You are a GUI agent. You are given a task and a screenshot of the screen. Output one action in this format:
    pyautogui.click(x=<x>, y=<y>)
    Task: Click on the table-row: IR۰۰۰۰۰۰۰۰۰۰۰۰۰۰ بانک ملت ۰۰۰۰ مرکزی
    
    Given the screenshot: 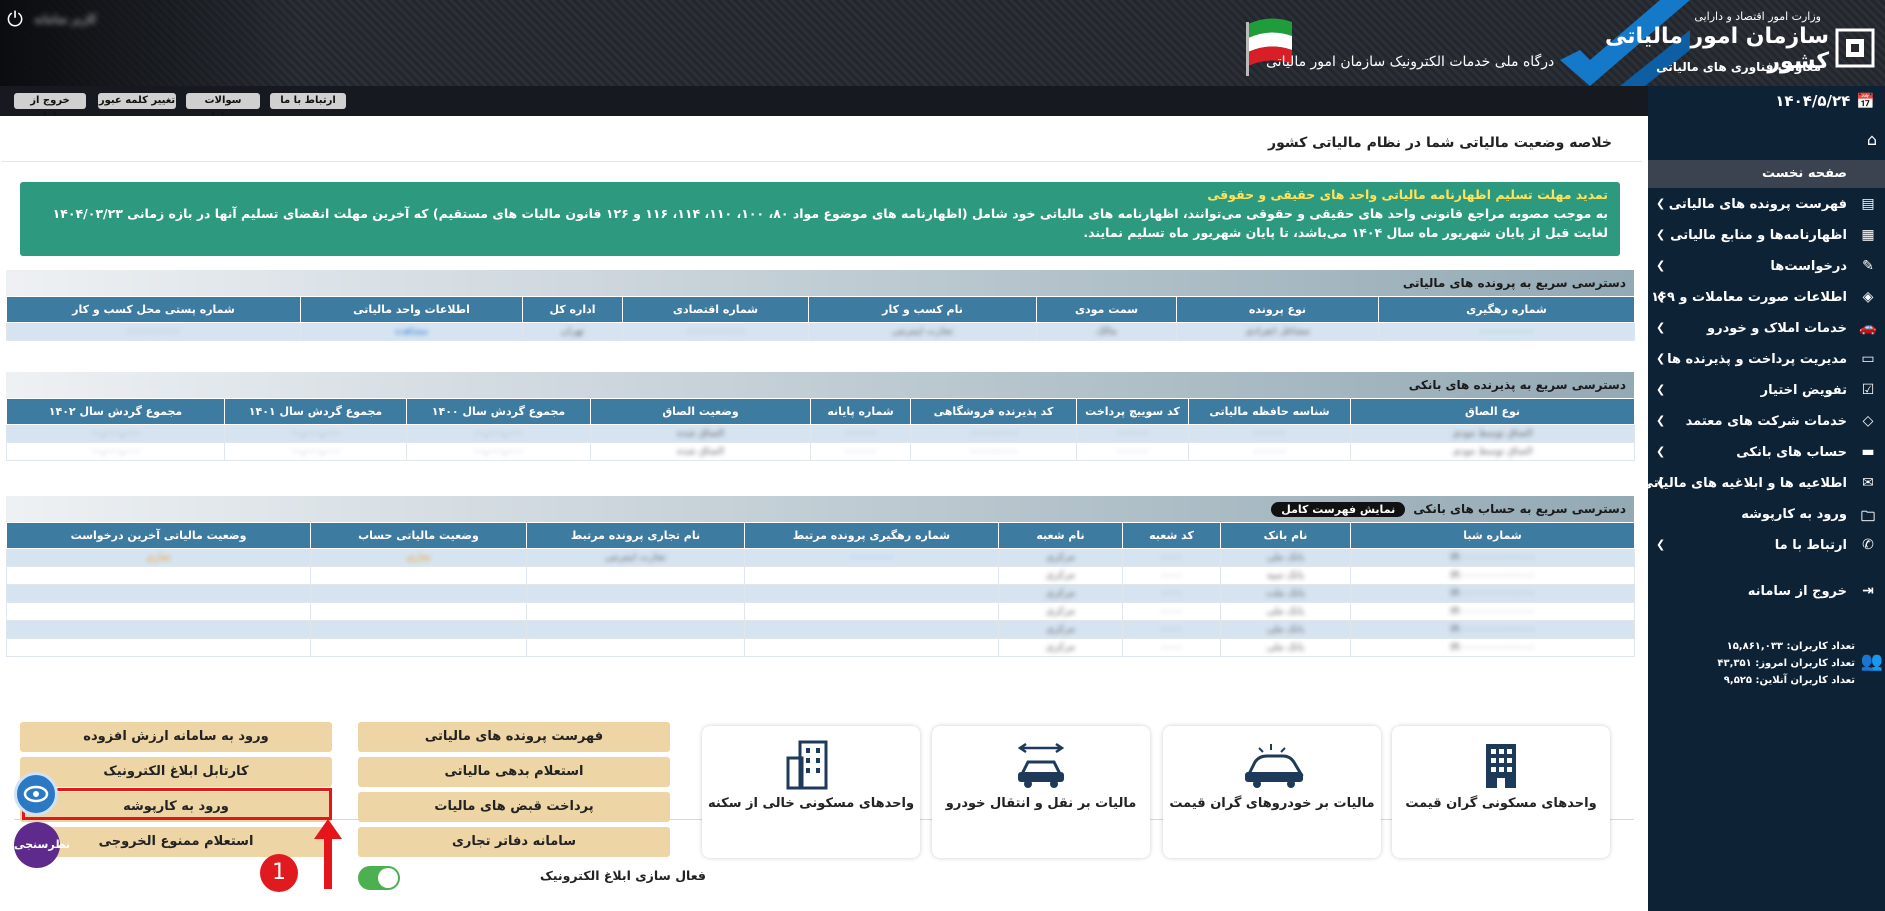 What is the action you would take?
    pyautogui.click(x=820, y=593)
    